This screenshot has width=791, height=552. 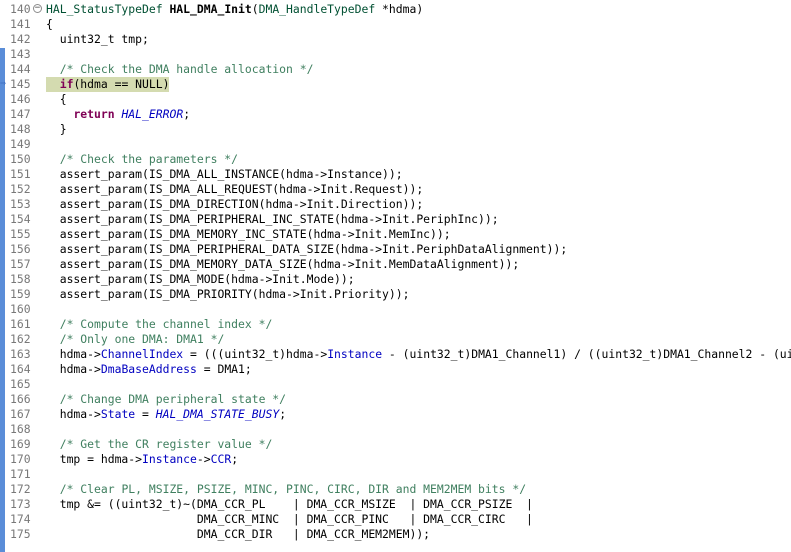 I want to click on code-line: 161 /* Compute the channel index */, so click(x=395, y=324).